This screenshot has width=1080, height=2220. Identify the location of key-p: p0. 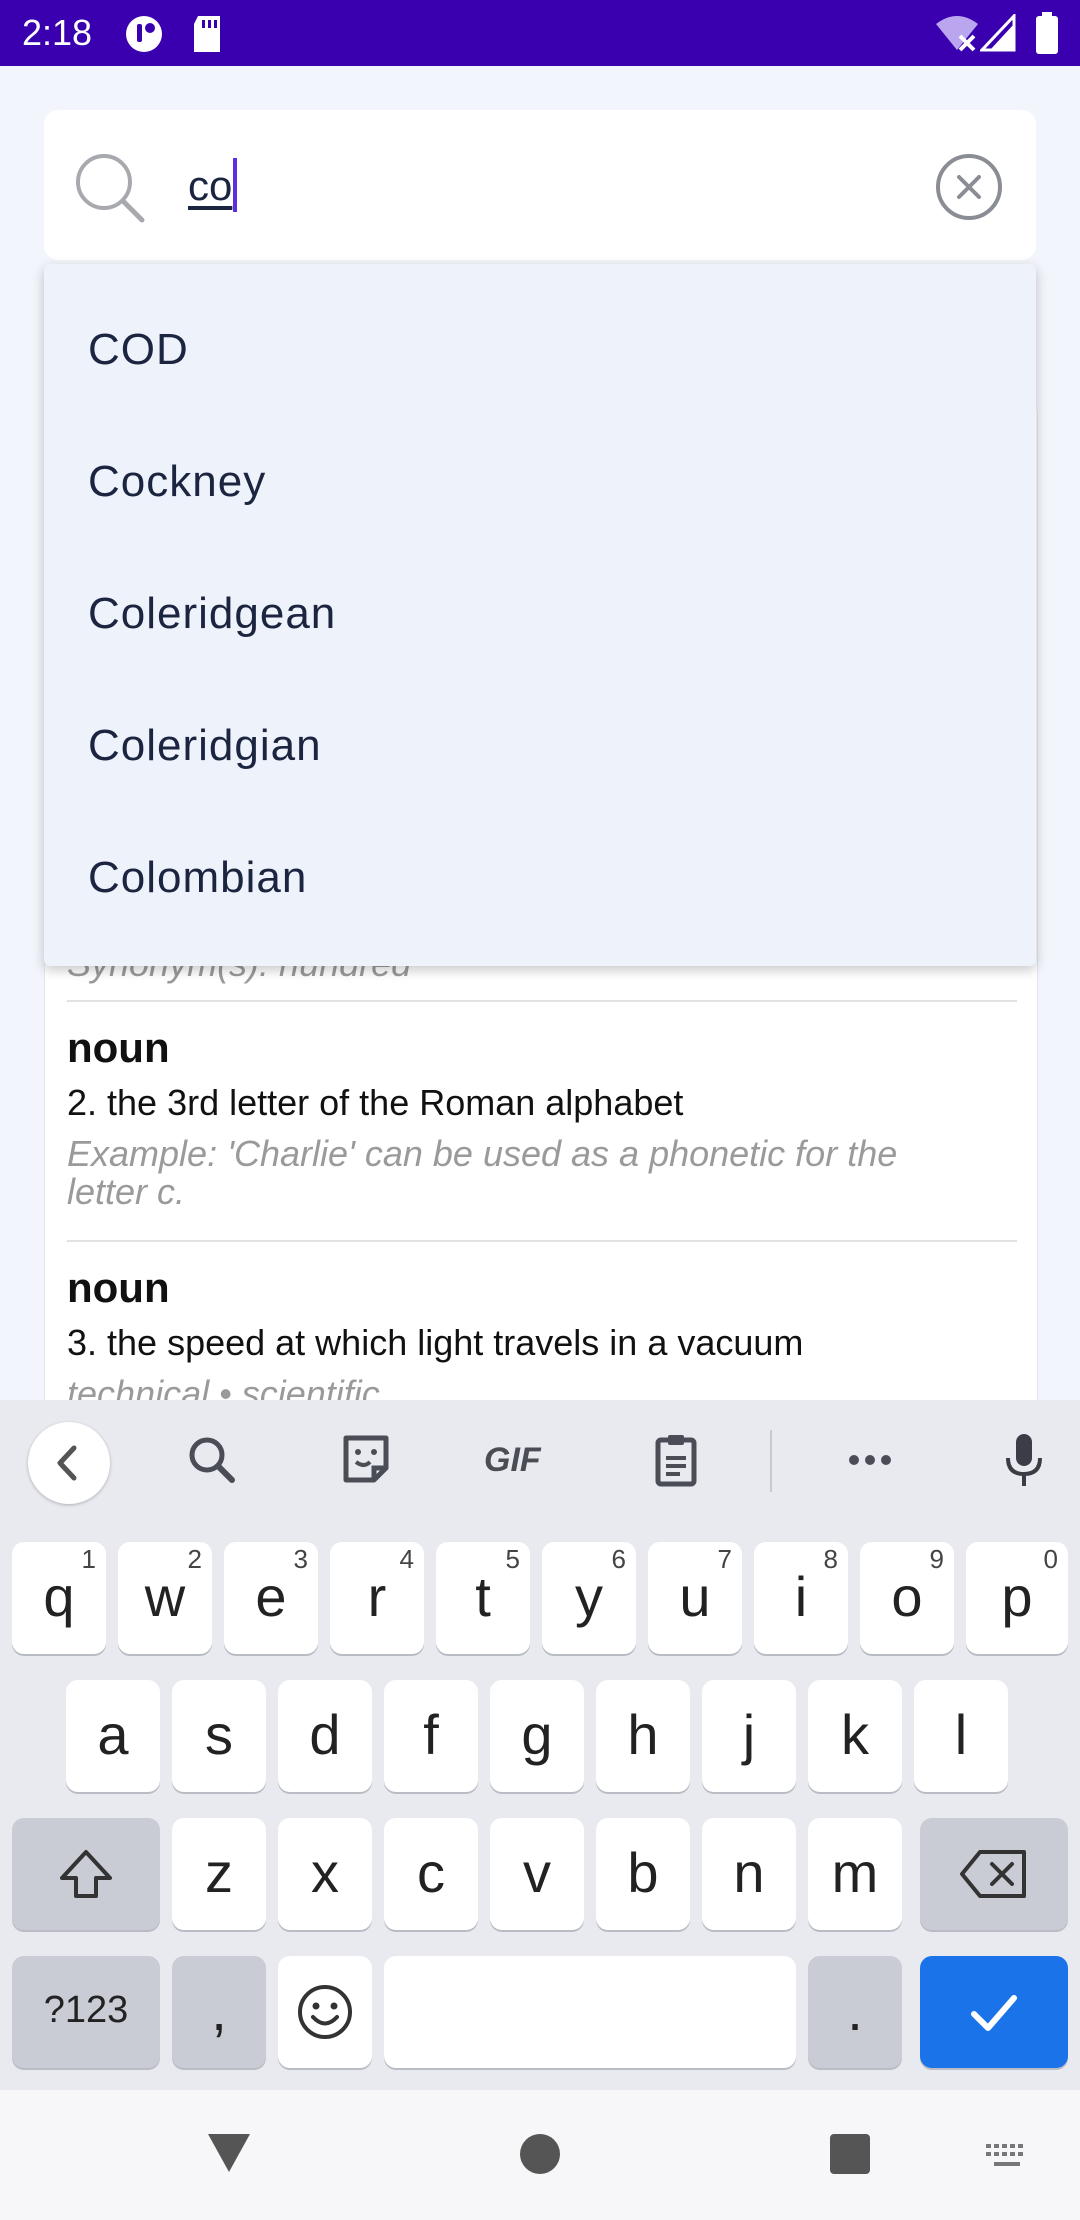
(1017, 1598).